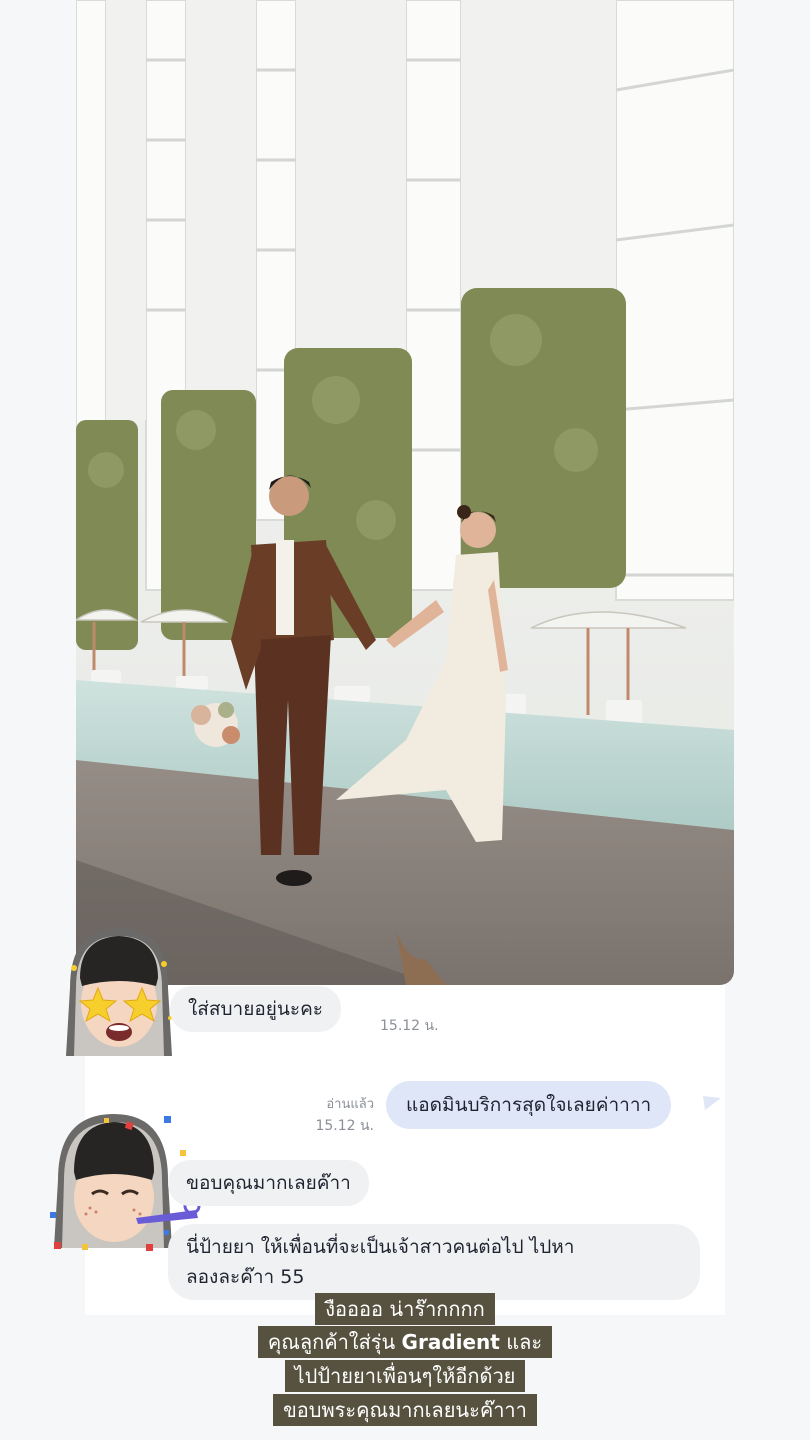 The width and height of the screenshot is (810, 1440). Describe the element at coordinates (450, 1342) in the screenshot. I see `caption-product-name: Gradient` at that location.